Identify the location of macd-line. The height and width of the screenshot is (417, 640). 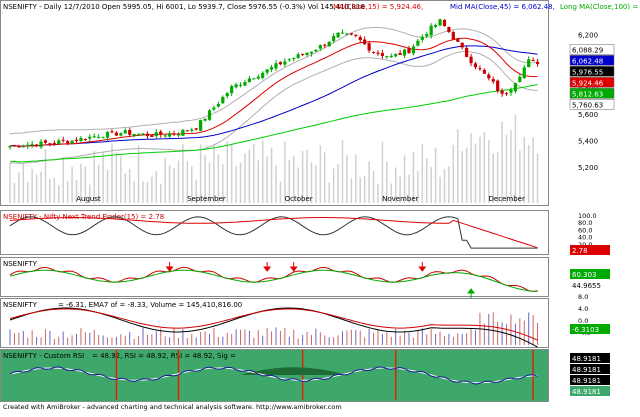
(273, 327).